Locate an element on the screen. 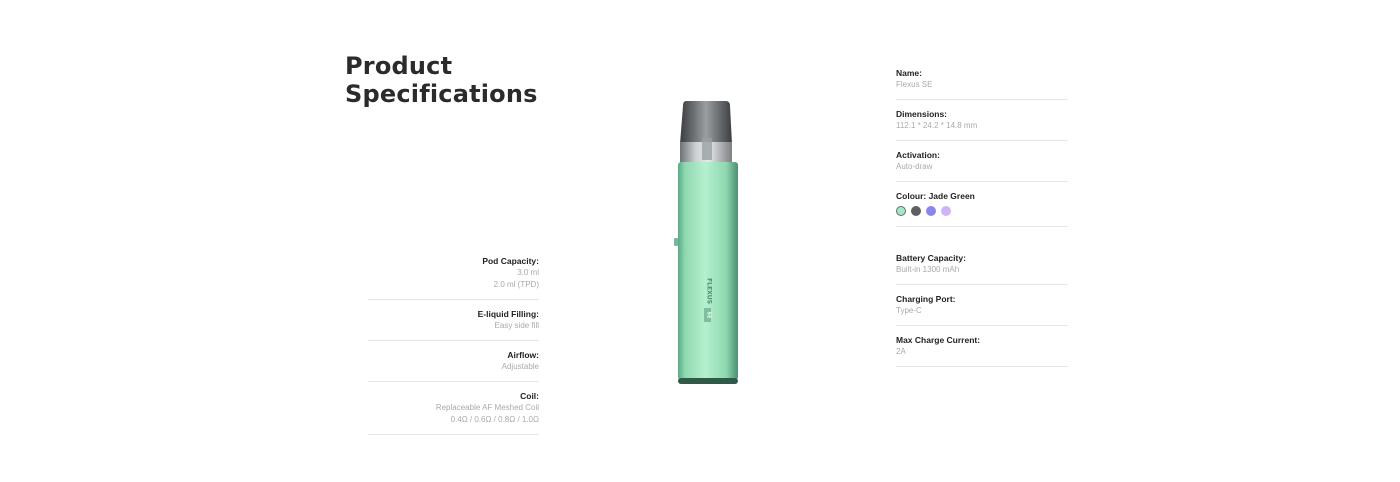 The image size is (1400, 482). spec-value: Easy side fill is located at coordinates (516, 325).